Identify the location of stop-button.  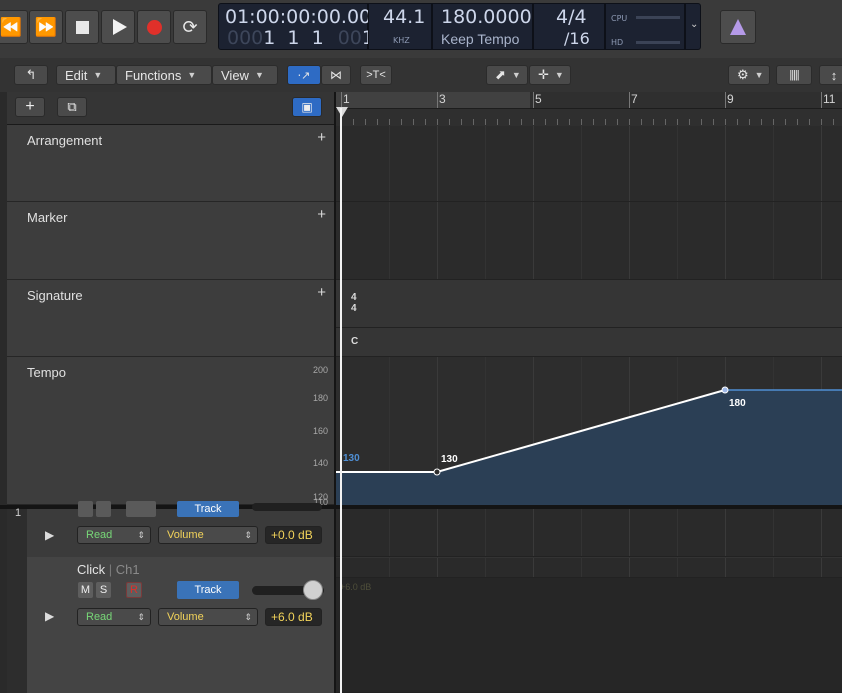
(82, 27).